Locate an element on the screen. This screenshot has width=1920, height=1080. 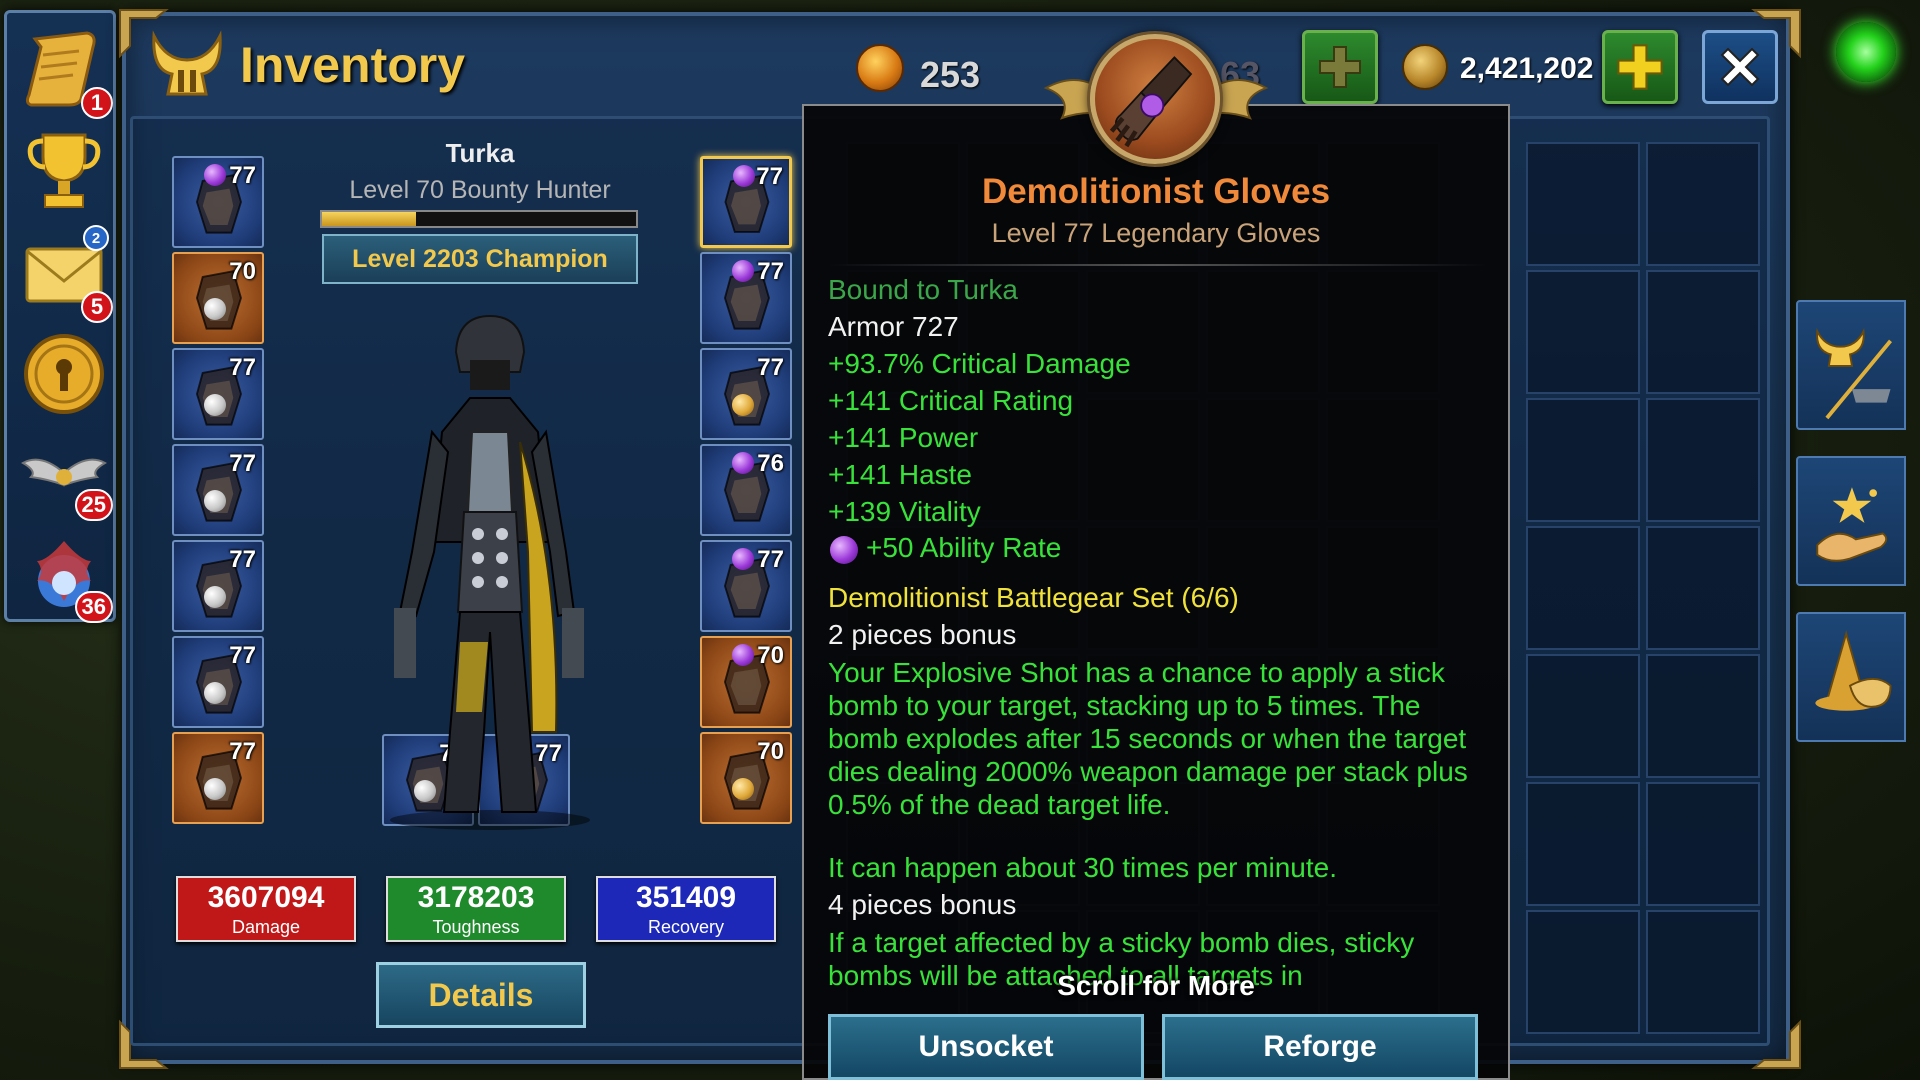
unsocket-button: Unsocket is located at coordinates (986, 1047).